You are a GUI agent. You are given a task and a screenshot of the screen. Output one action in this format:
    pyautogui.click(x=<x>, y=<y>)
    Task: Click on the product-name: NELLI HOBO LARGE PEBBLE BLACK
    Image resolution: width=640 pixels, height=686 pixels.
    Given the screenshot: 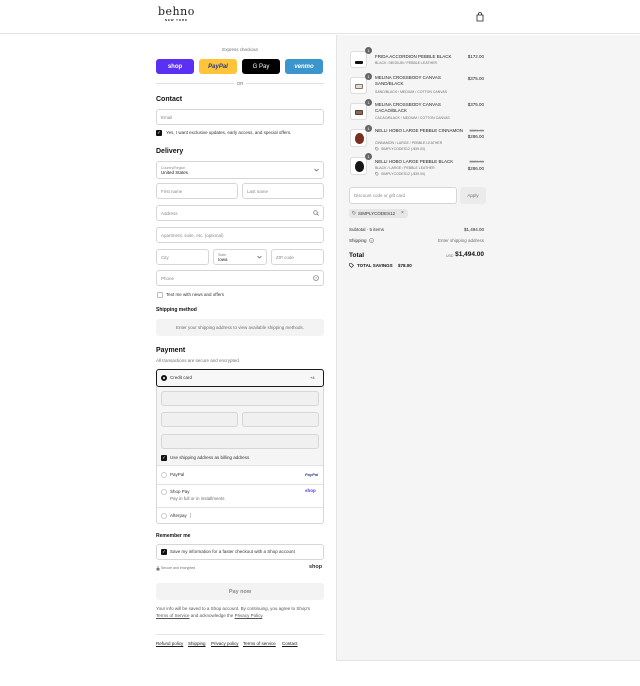 What is the action you would take?
    pyautogui.click(x=414, y=161)
    